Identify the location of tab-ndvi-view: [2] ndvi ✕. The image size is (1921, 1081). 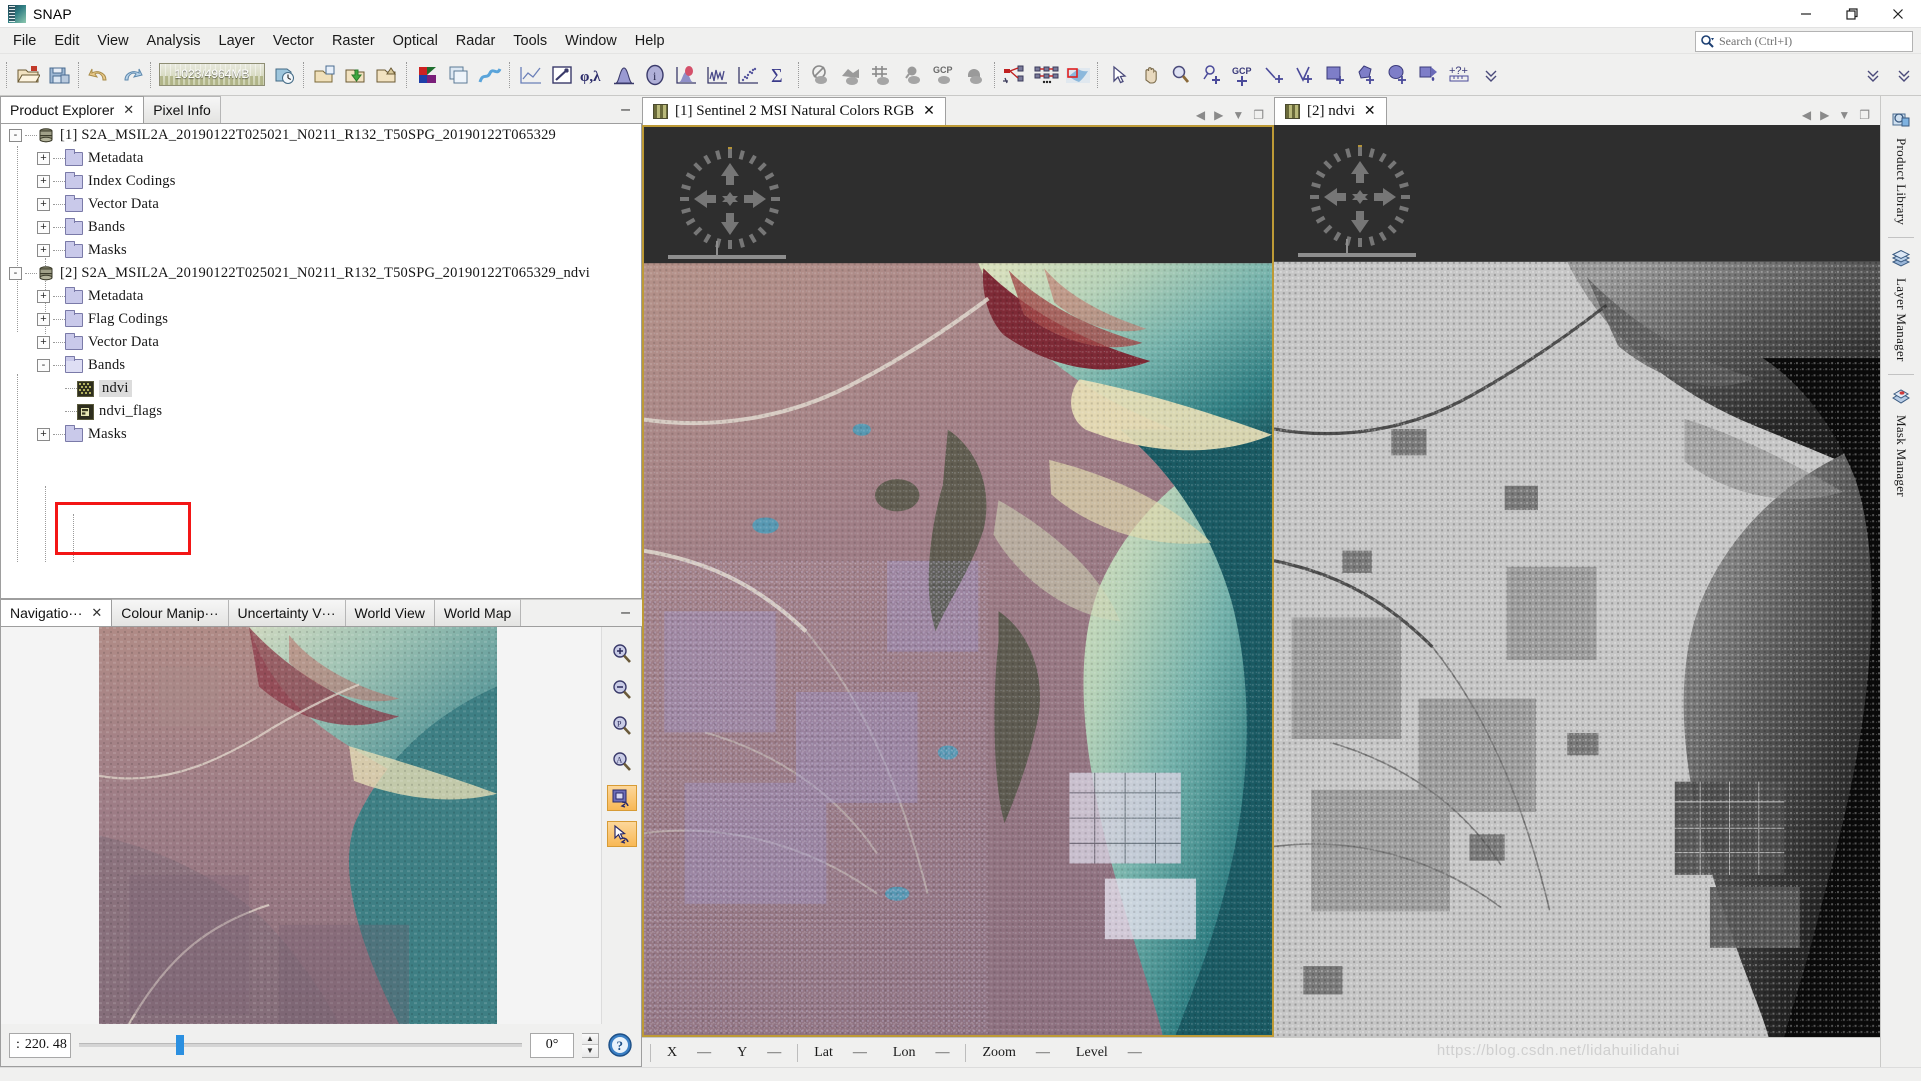
(1330, 111).